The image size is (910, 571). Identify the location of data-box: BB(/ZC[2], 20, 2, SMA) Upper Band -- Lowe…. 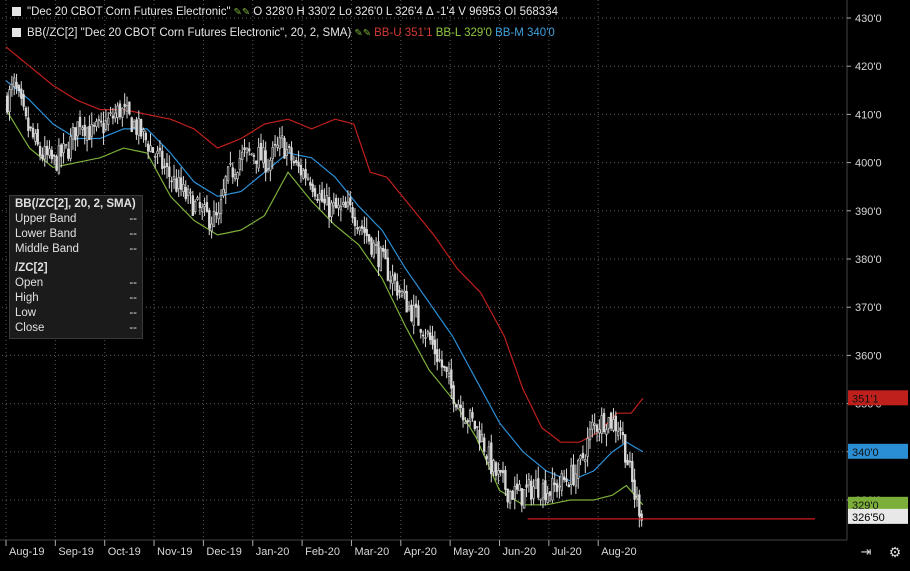
(76, 267).